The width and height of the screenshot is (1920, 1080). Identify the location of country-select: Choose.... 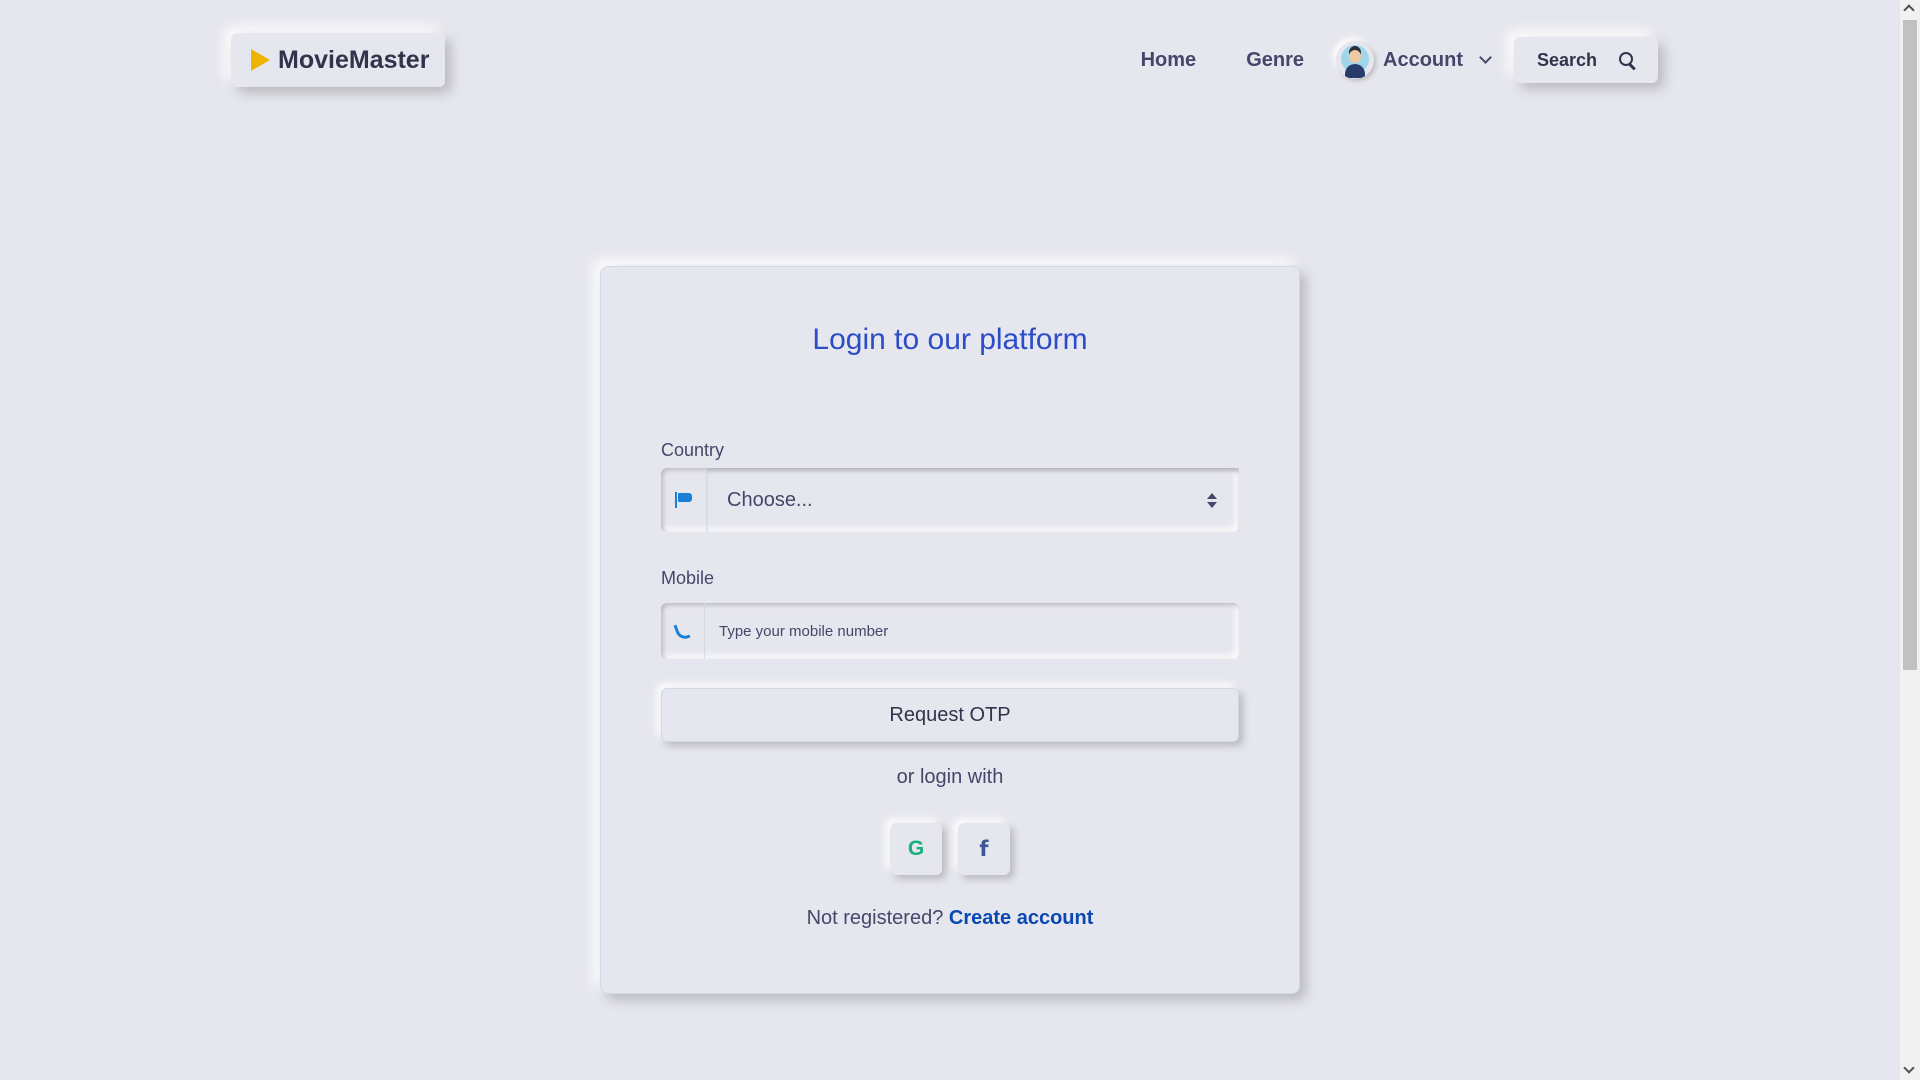
(950, 500).